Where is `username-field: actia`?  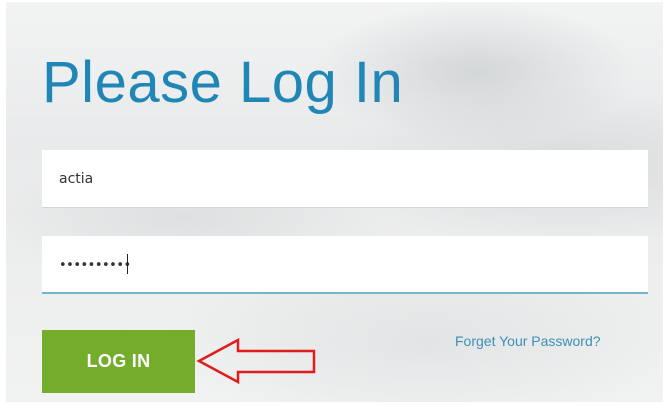 username-field: actia is located at coordinates (345, 179).